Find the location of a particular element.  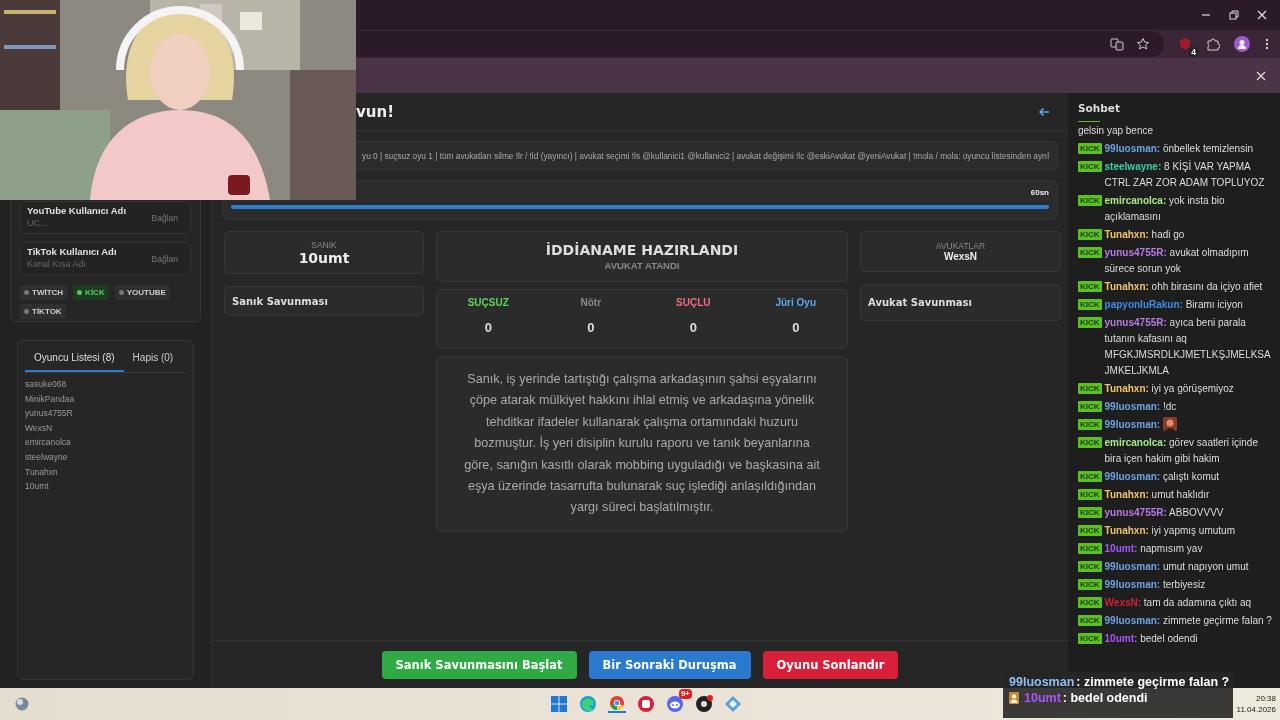

vote-label: Nötr is located at coordinates (591, 302).